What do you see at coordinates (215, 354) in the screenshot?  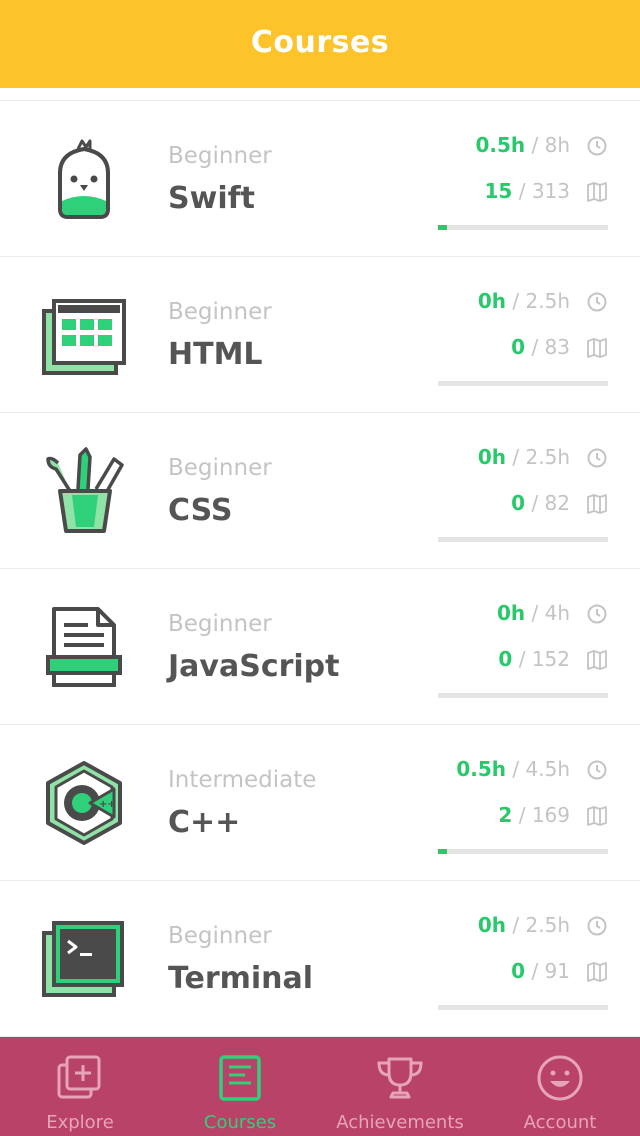 I see `course-name: HTML` at bounding box center [215, 354].